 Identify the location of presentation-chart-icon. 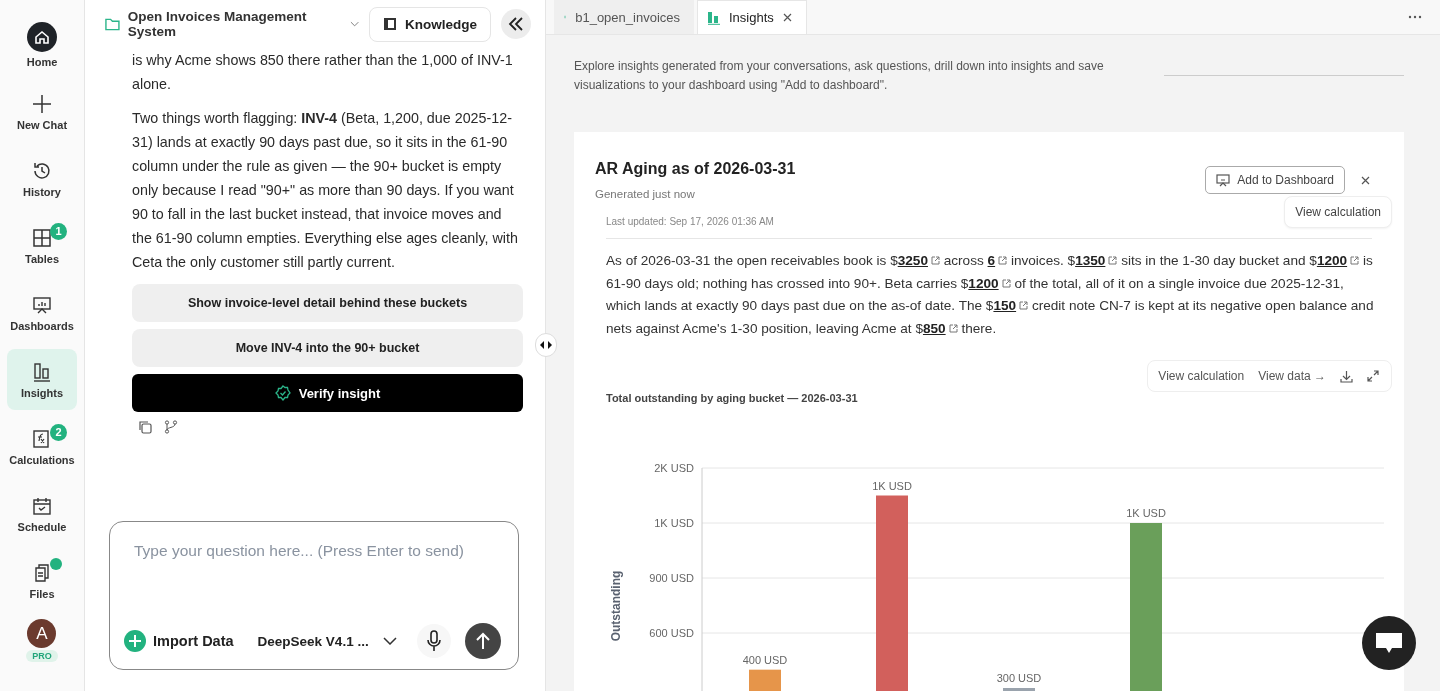
(42, 304).